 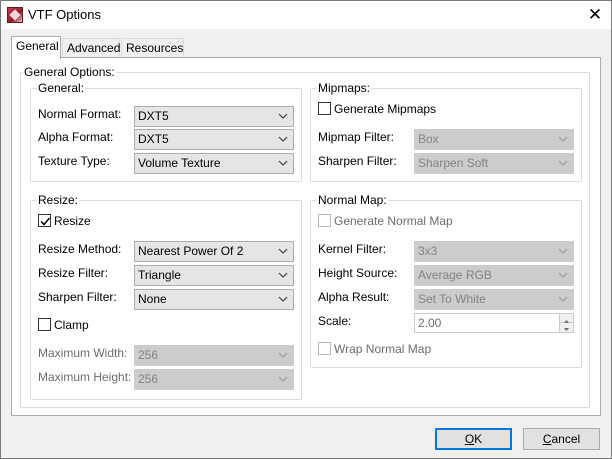 I want to click on combo-value: Volume Texture, so click(x=179, y=163).